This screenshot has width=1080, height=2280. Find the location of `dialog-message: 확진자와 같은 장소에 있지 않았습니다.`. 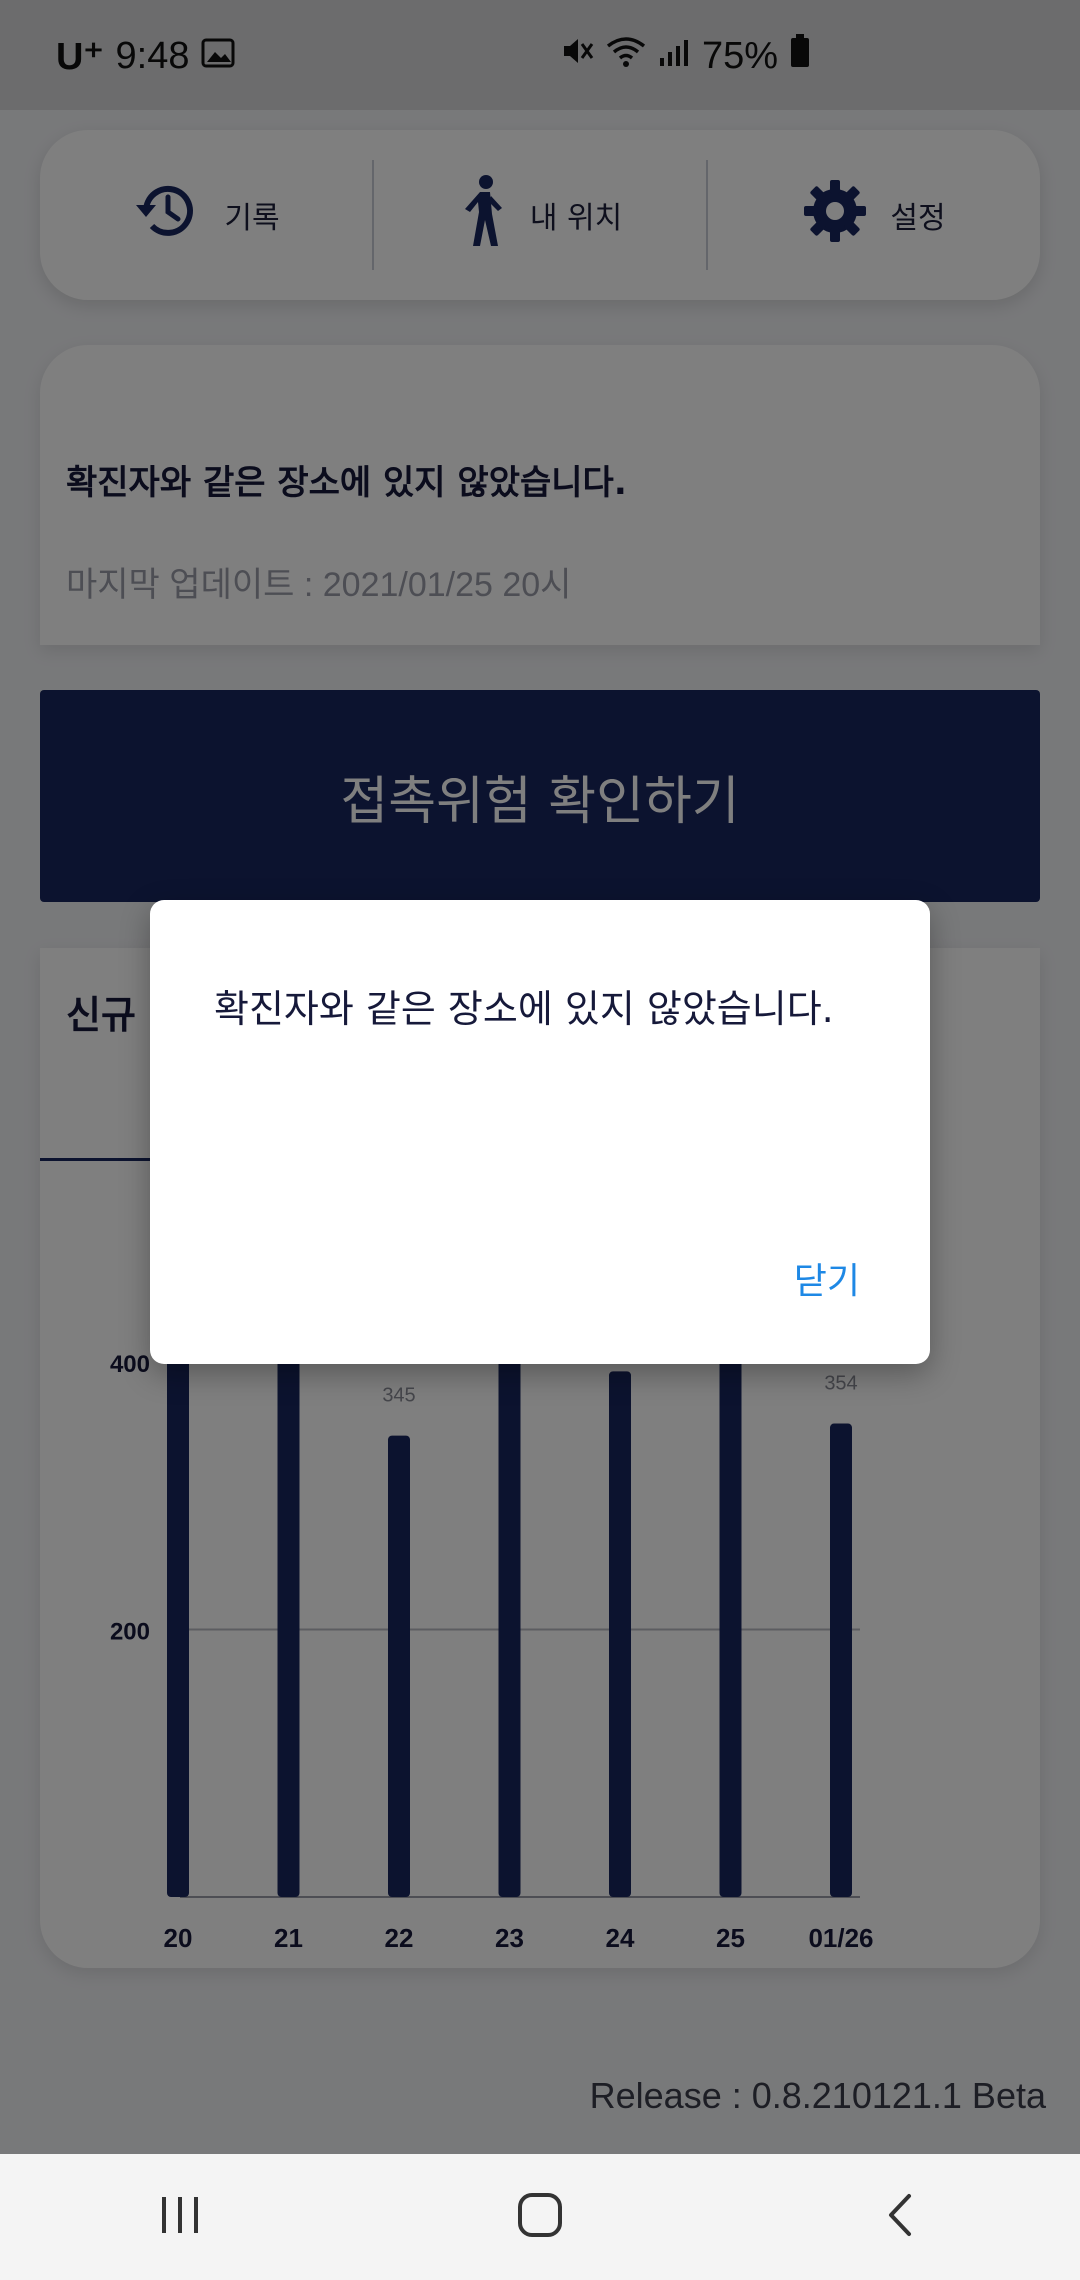

dialog-message: 확진자와 같은 장소에 있지 않았습니다. is located at coordinates (524, 1009).